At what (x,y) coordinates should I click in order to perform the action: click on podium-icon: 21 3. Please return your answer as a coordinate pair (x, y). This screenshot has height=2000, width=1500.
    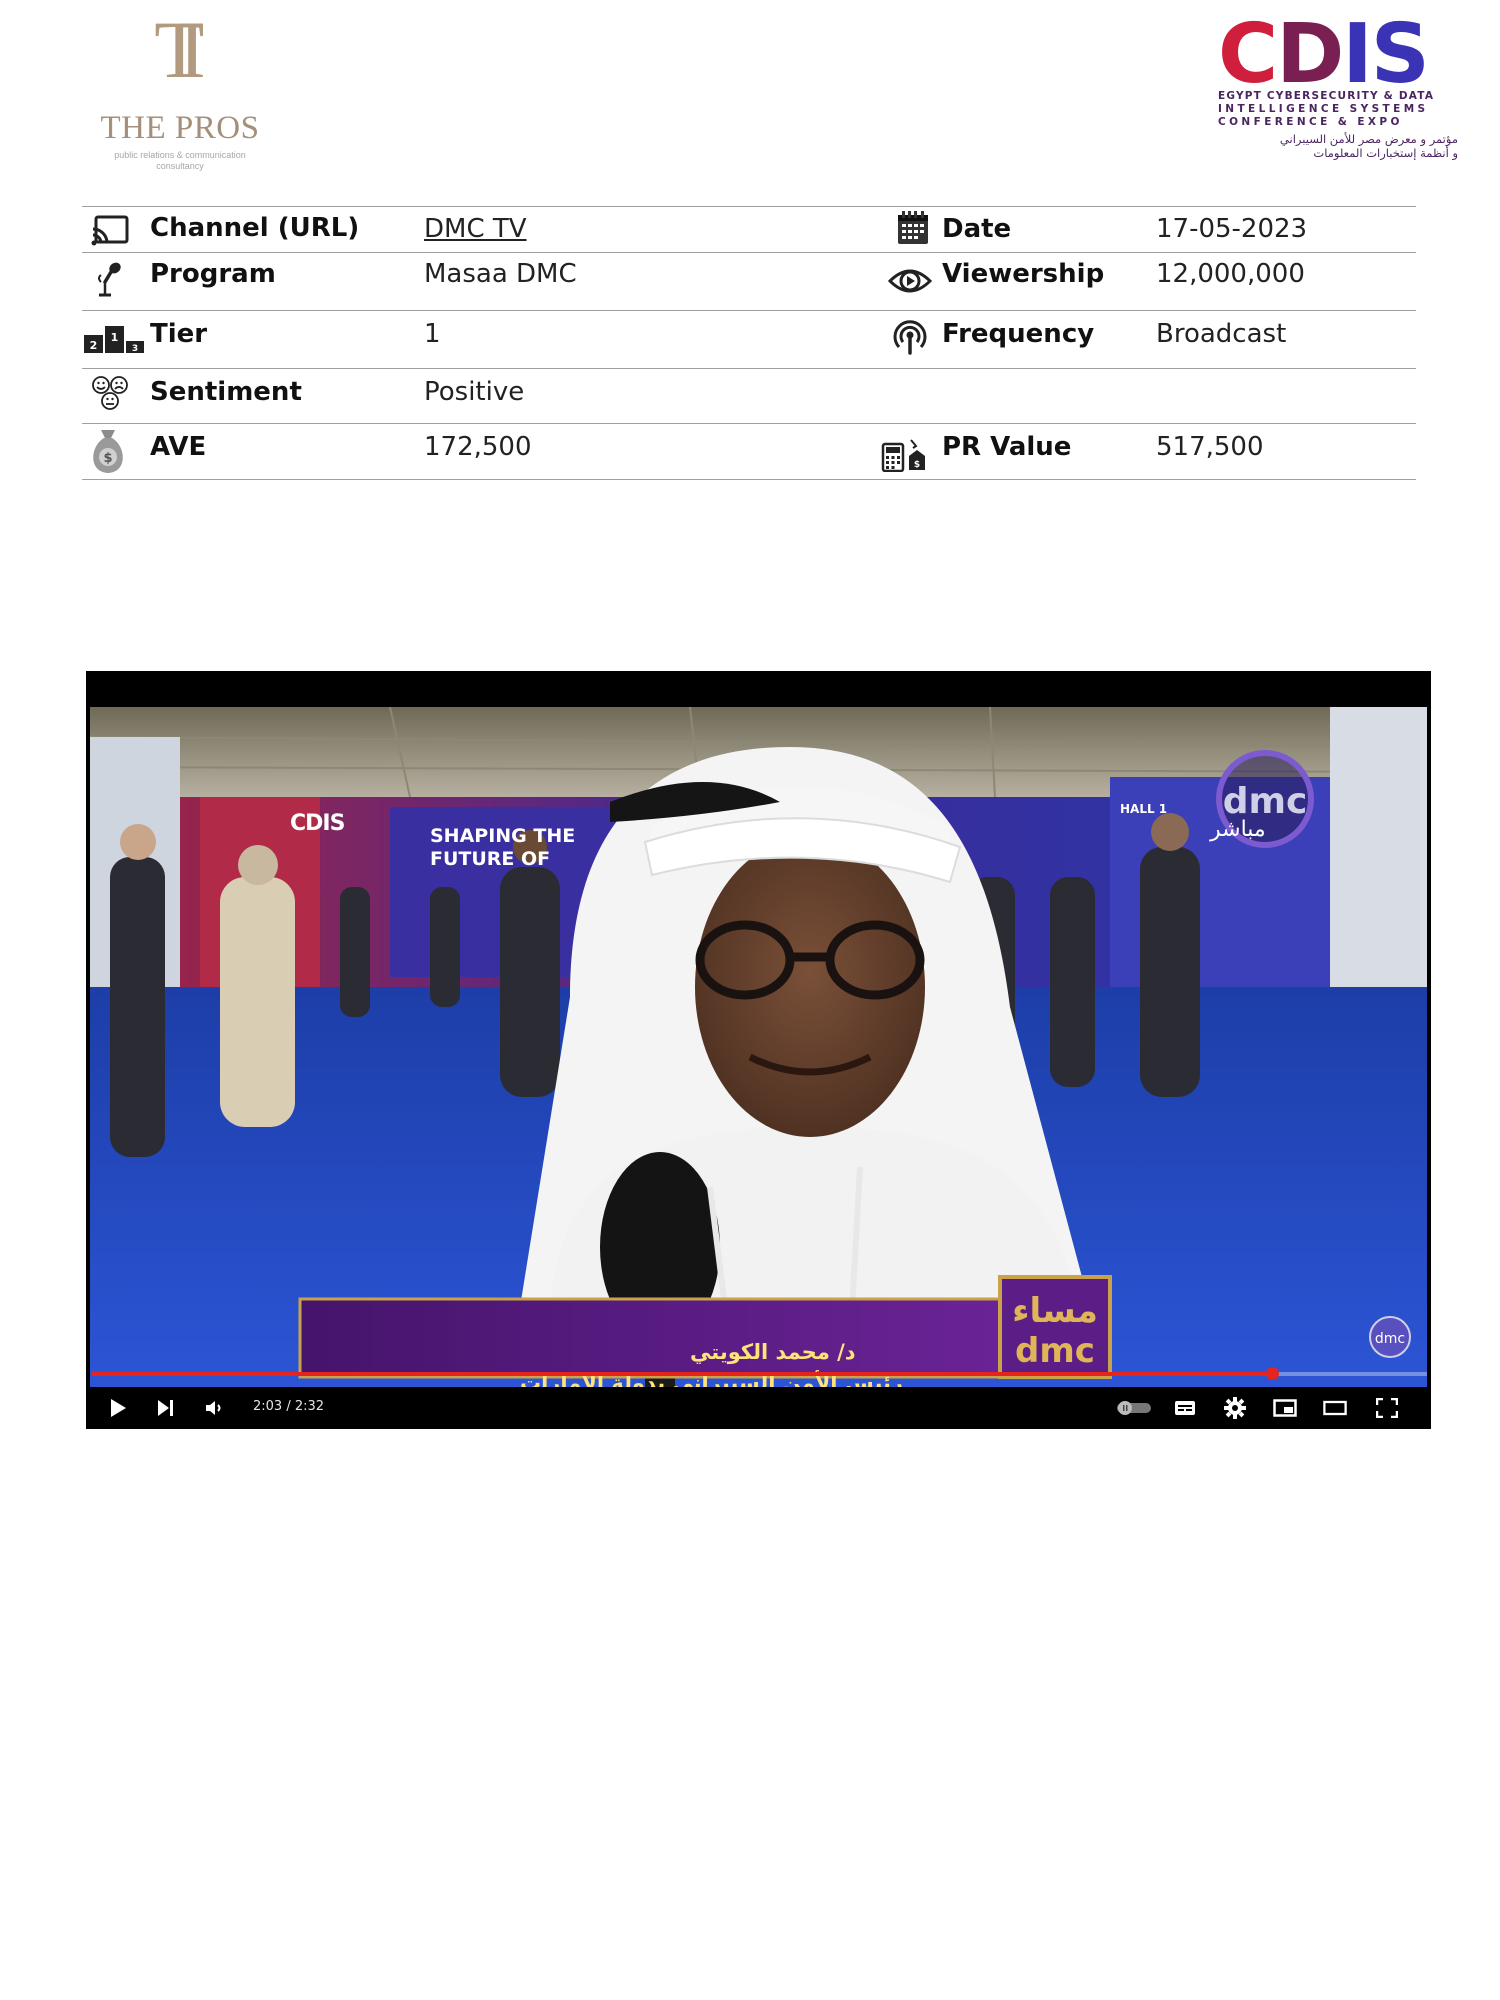
    Looking at the image, I should click on (114, 339).